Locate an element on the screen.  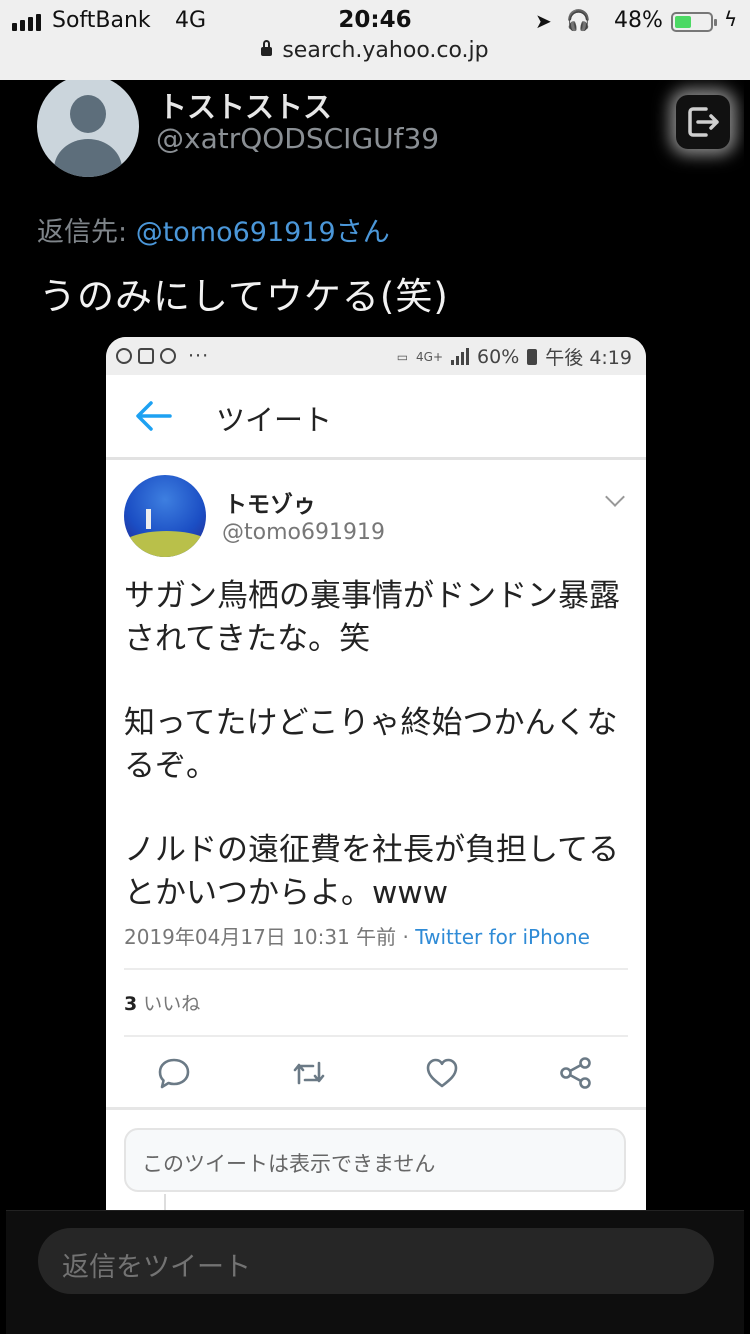
like-count: 3 いいね is located at coordinates (162, 1002).